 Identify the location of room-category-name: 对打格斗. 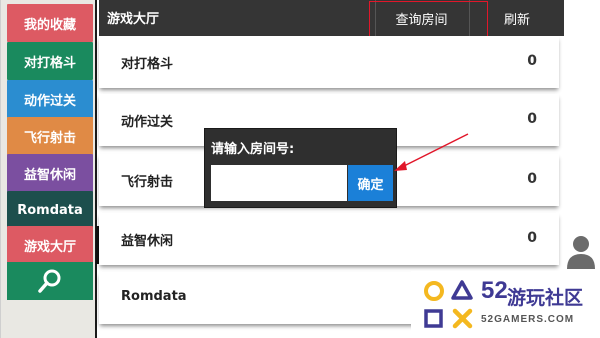
(147, 64).